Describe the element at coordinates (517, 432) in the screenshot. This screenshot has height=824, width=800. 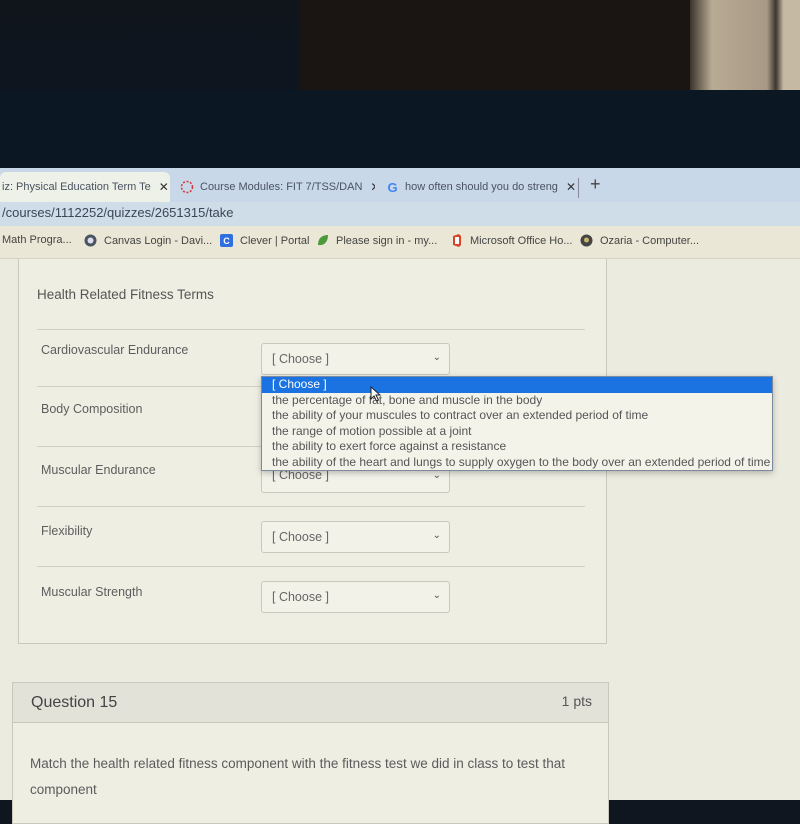
I see `dropdown-option: the range of motion possible at a joint` at that location.